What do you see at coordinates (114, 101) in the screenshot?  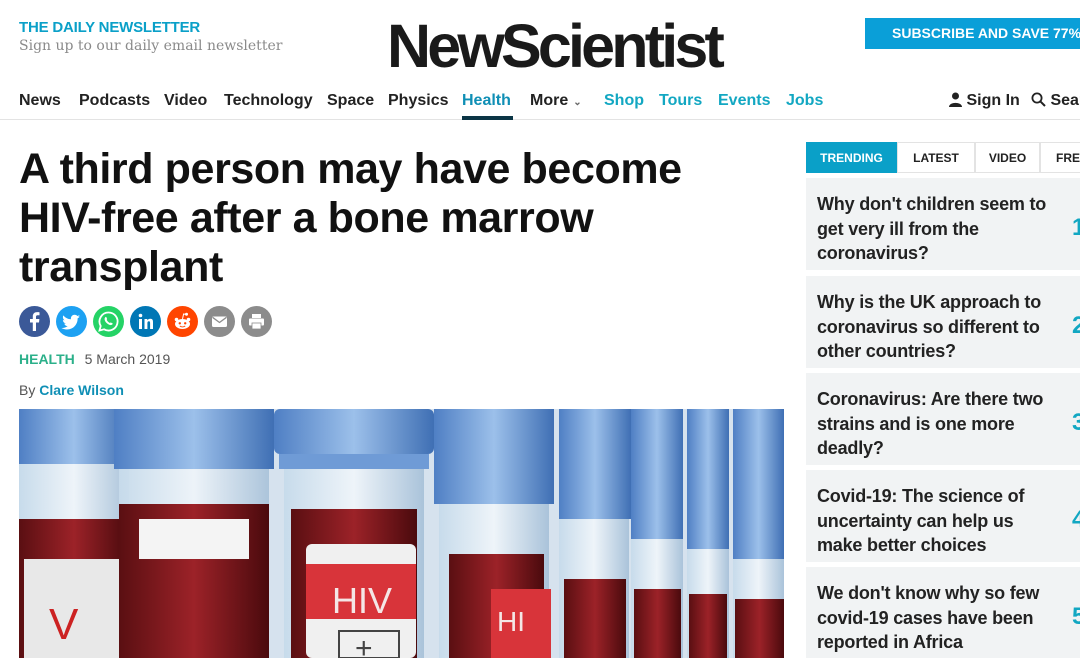 I see `nav-item-podcasts: Podcasts` at bounding box center [114, 101].